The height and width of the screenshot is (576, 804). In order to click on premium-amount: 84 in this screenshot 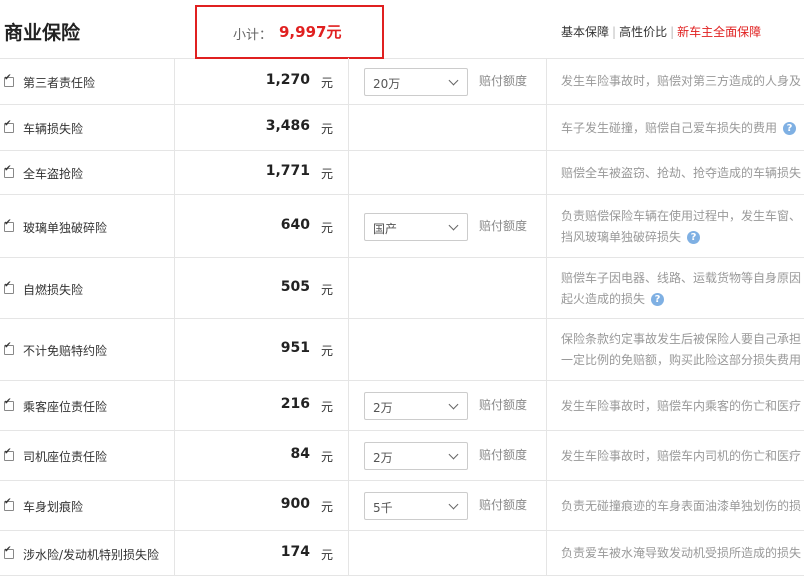, I will do `click(300, 454)`.